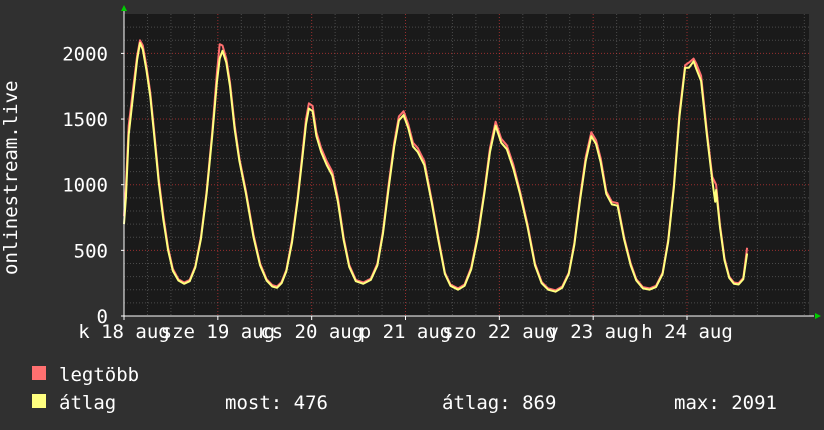 The width and height of the screenshot is (824, 430). I want to click on y-tick-label: 2000, so click(85, 54).